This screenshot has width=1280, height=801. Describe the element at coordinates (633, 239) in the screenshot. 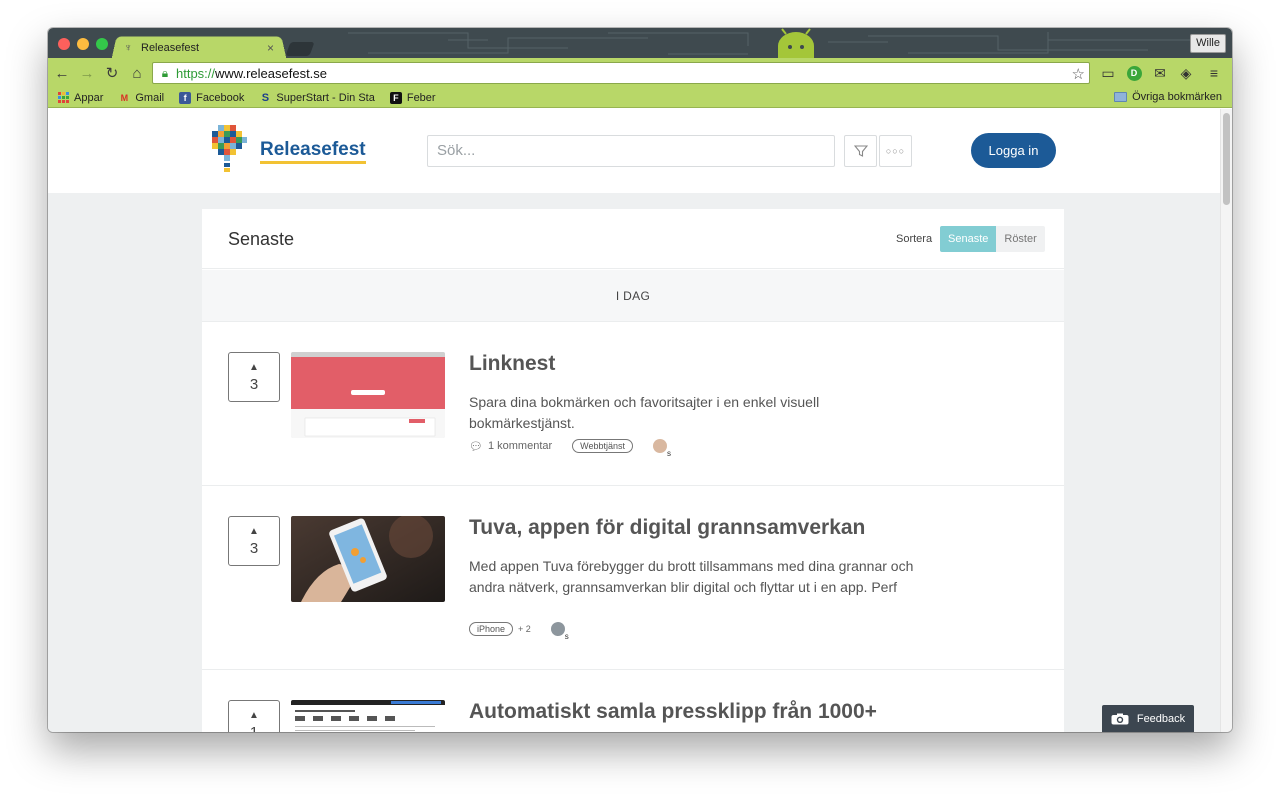

I see `listing-header: Senaste Sortera Senaste Röster` at that location.